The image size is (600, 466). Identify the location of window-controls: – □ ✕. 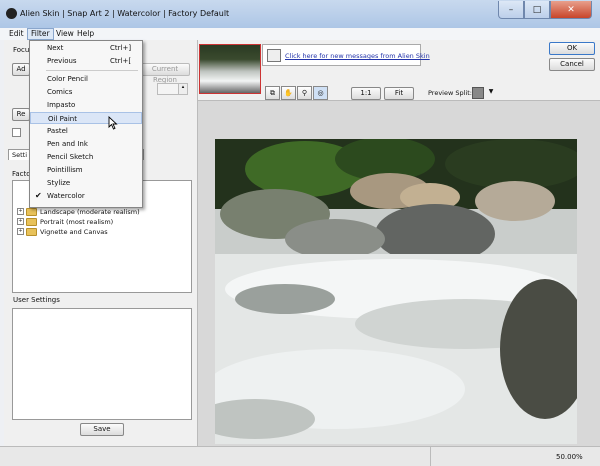
(545, 10).